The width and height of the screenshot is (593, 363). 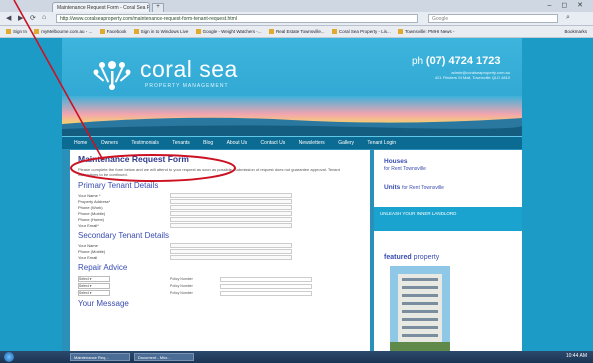 I want to click on featured-property-image, so click(x=420, y=308).